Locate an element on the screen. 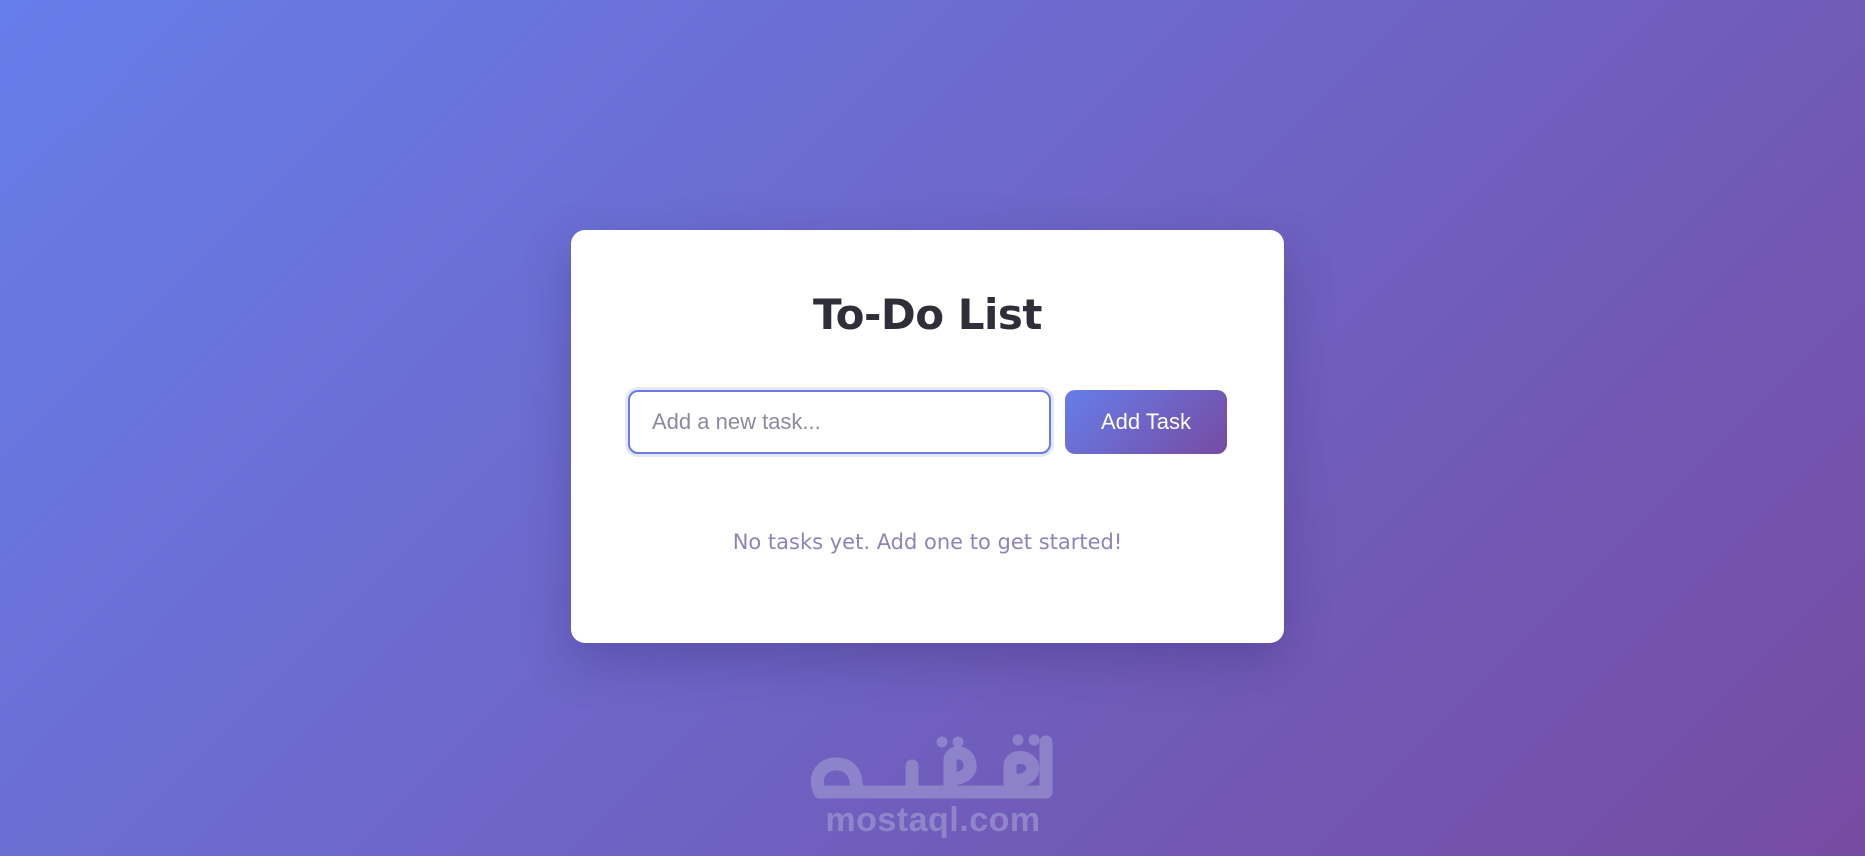 This screenshot has height=856, width=1865. watermark-site-text: mostaql.com is located at coordinates (933, 820).